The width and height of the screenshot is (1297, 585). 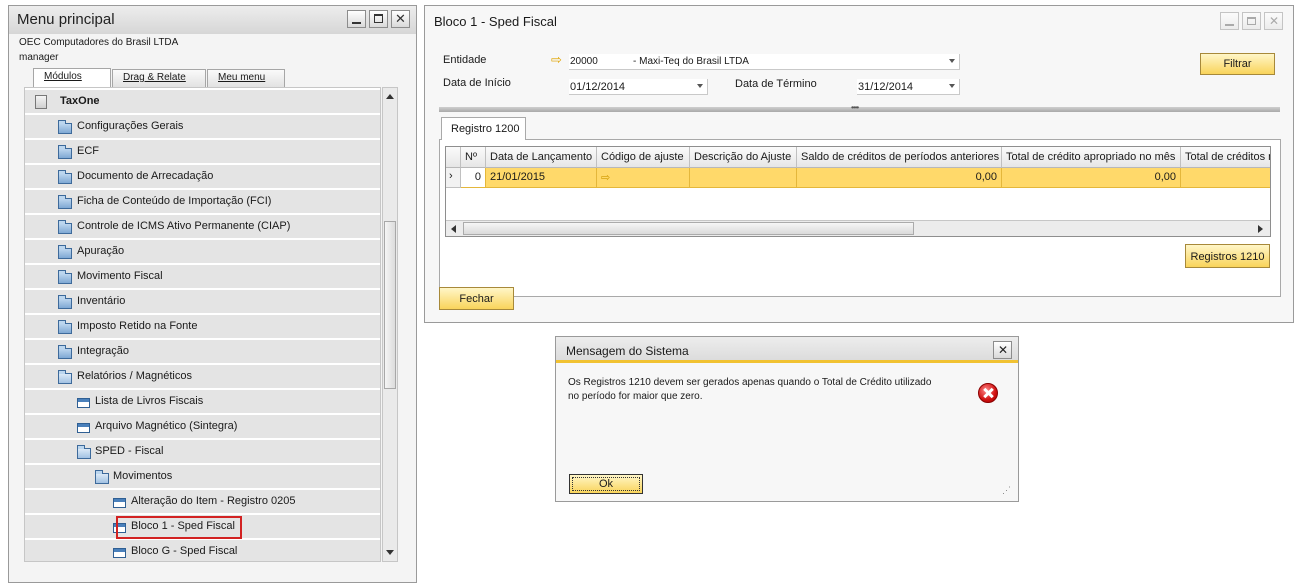 What do you see at coordinates (643, 157) in the screenshot?
I see `column-header: Código de ajuste` at bounding box center [643, 157].